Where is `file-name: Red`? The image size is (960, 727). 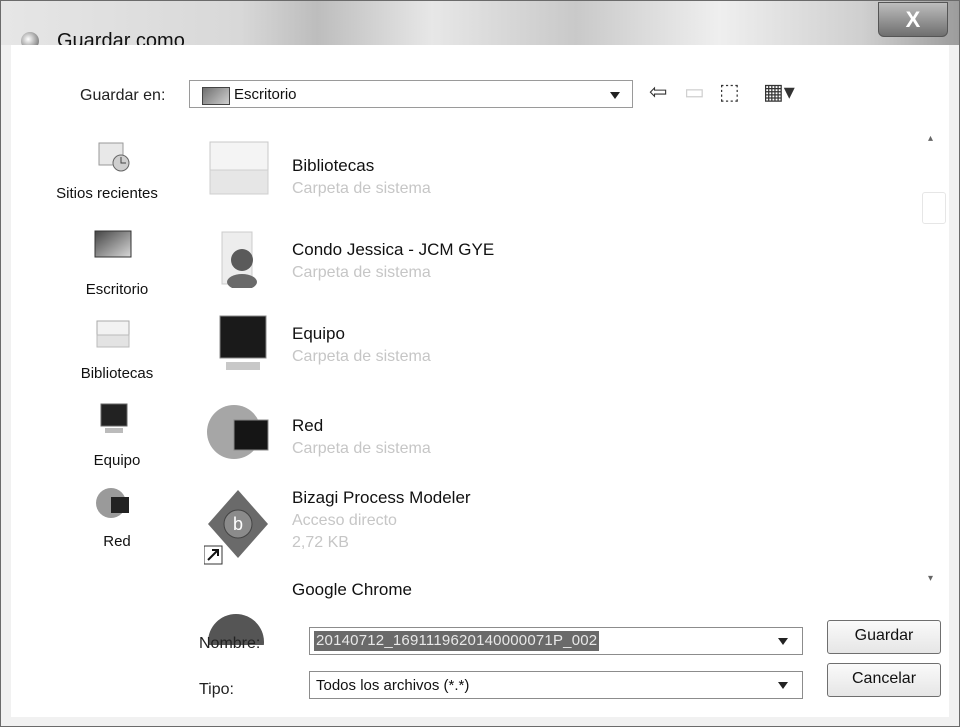 file-name: Red is located at coordinates (308, 425).